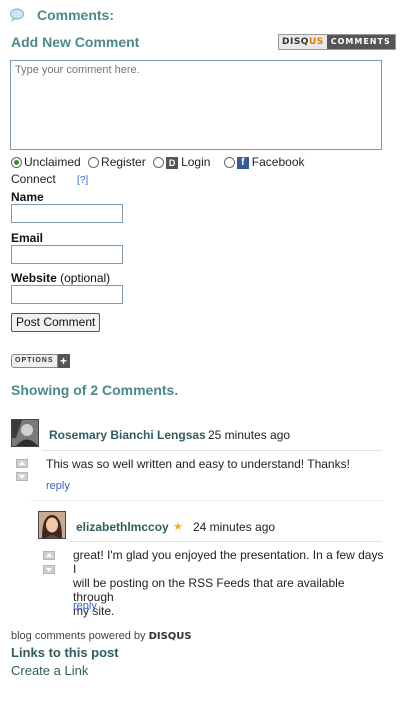  What do you see at coordinates (78, 636) in the screenshot?
I see `powered-by-text: blog comments powered by` at bounding box center [78, 636].